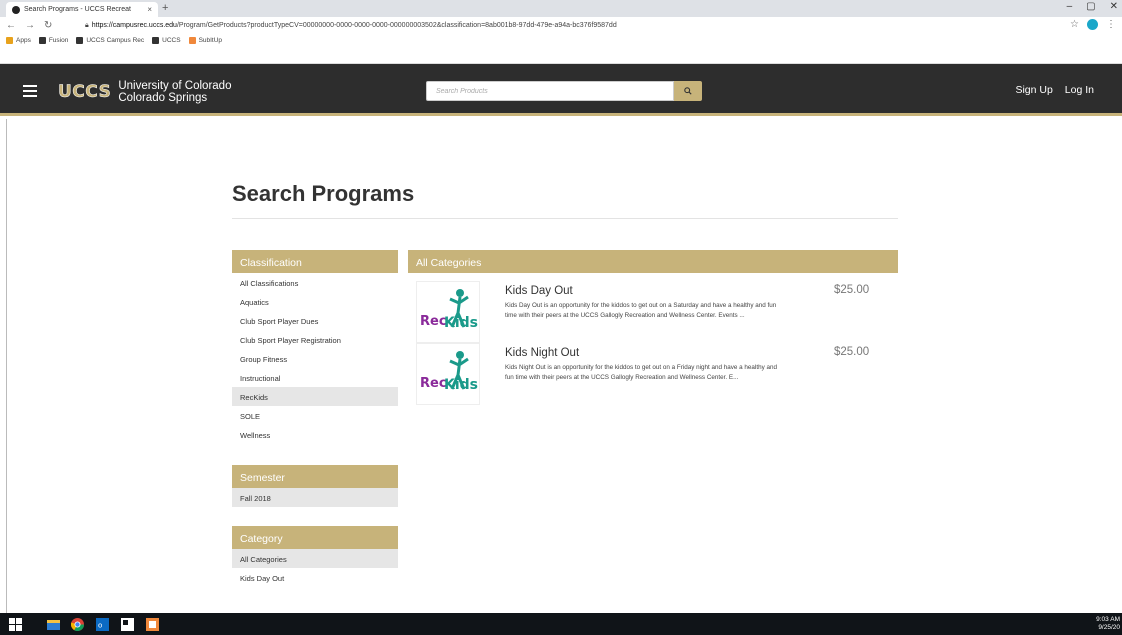 The width and height of the screenshot is (1122, 635). Describe the element at coordinates (23, 40) in the screenshot. I see `bookmark-label: Apps` at that location.